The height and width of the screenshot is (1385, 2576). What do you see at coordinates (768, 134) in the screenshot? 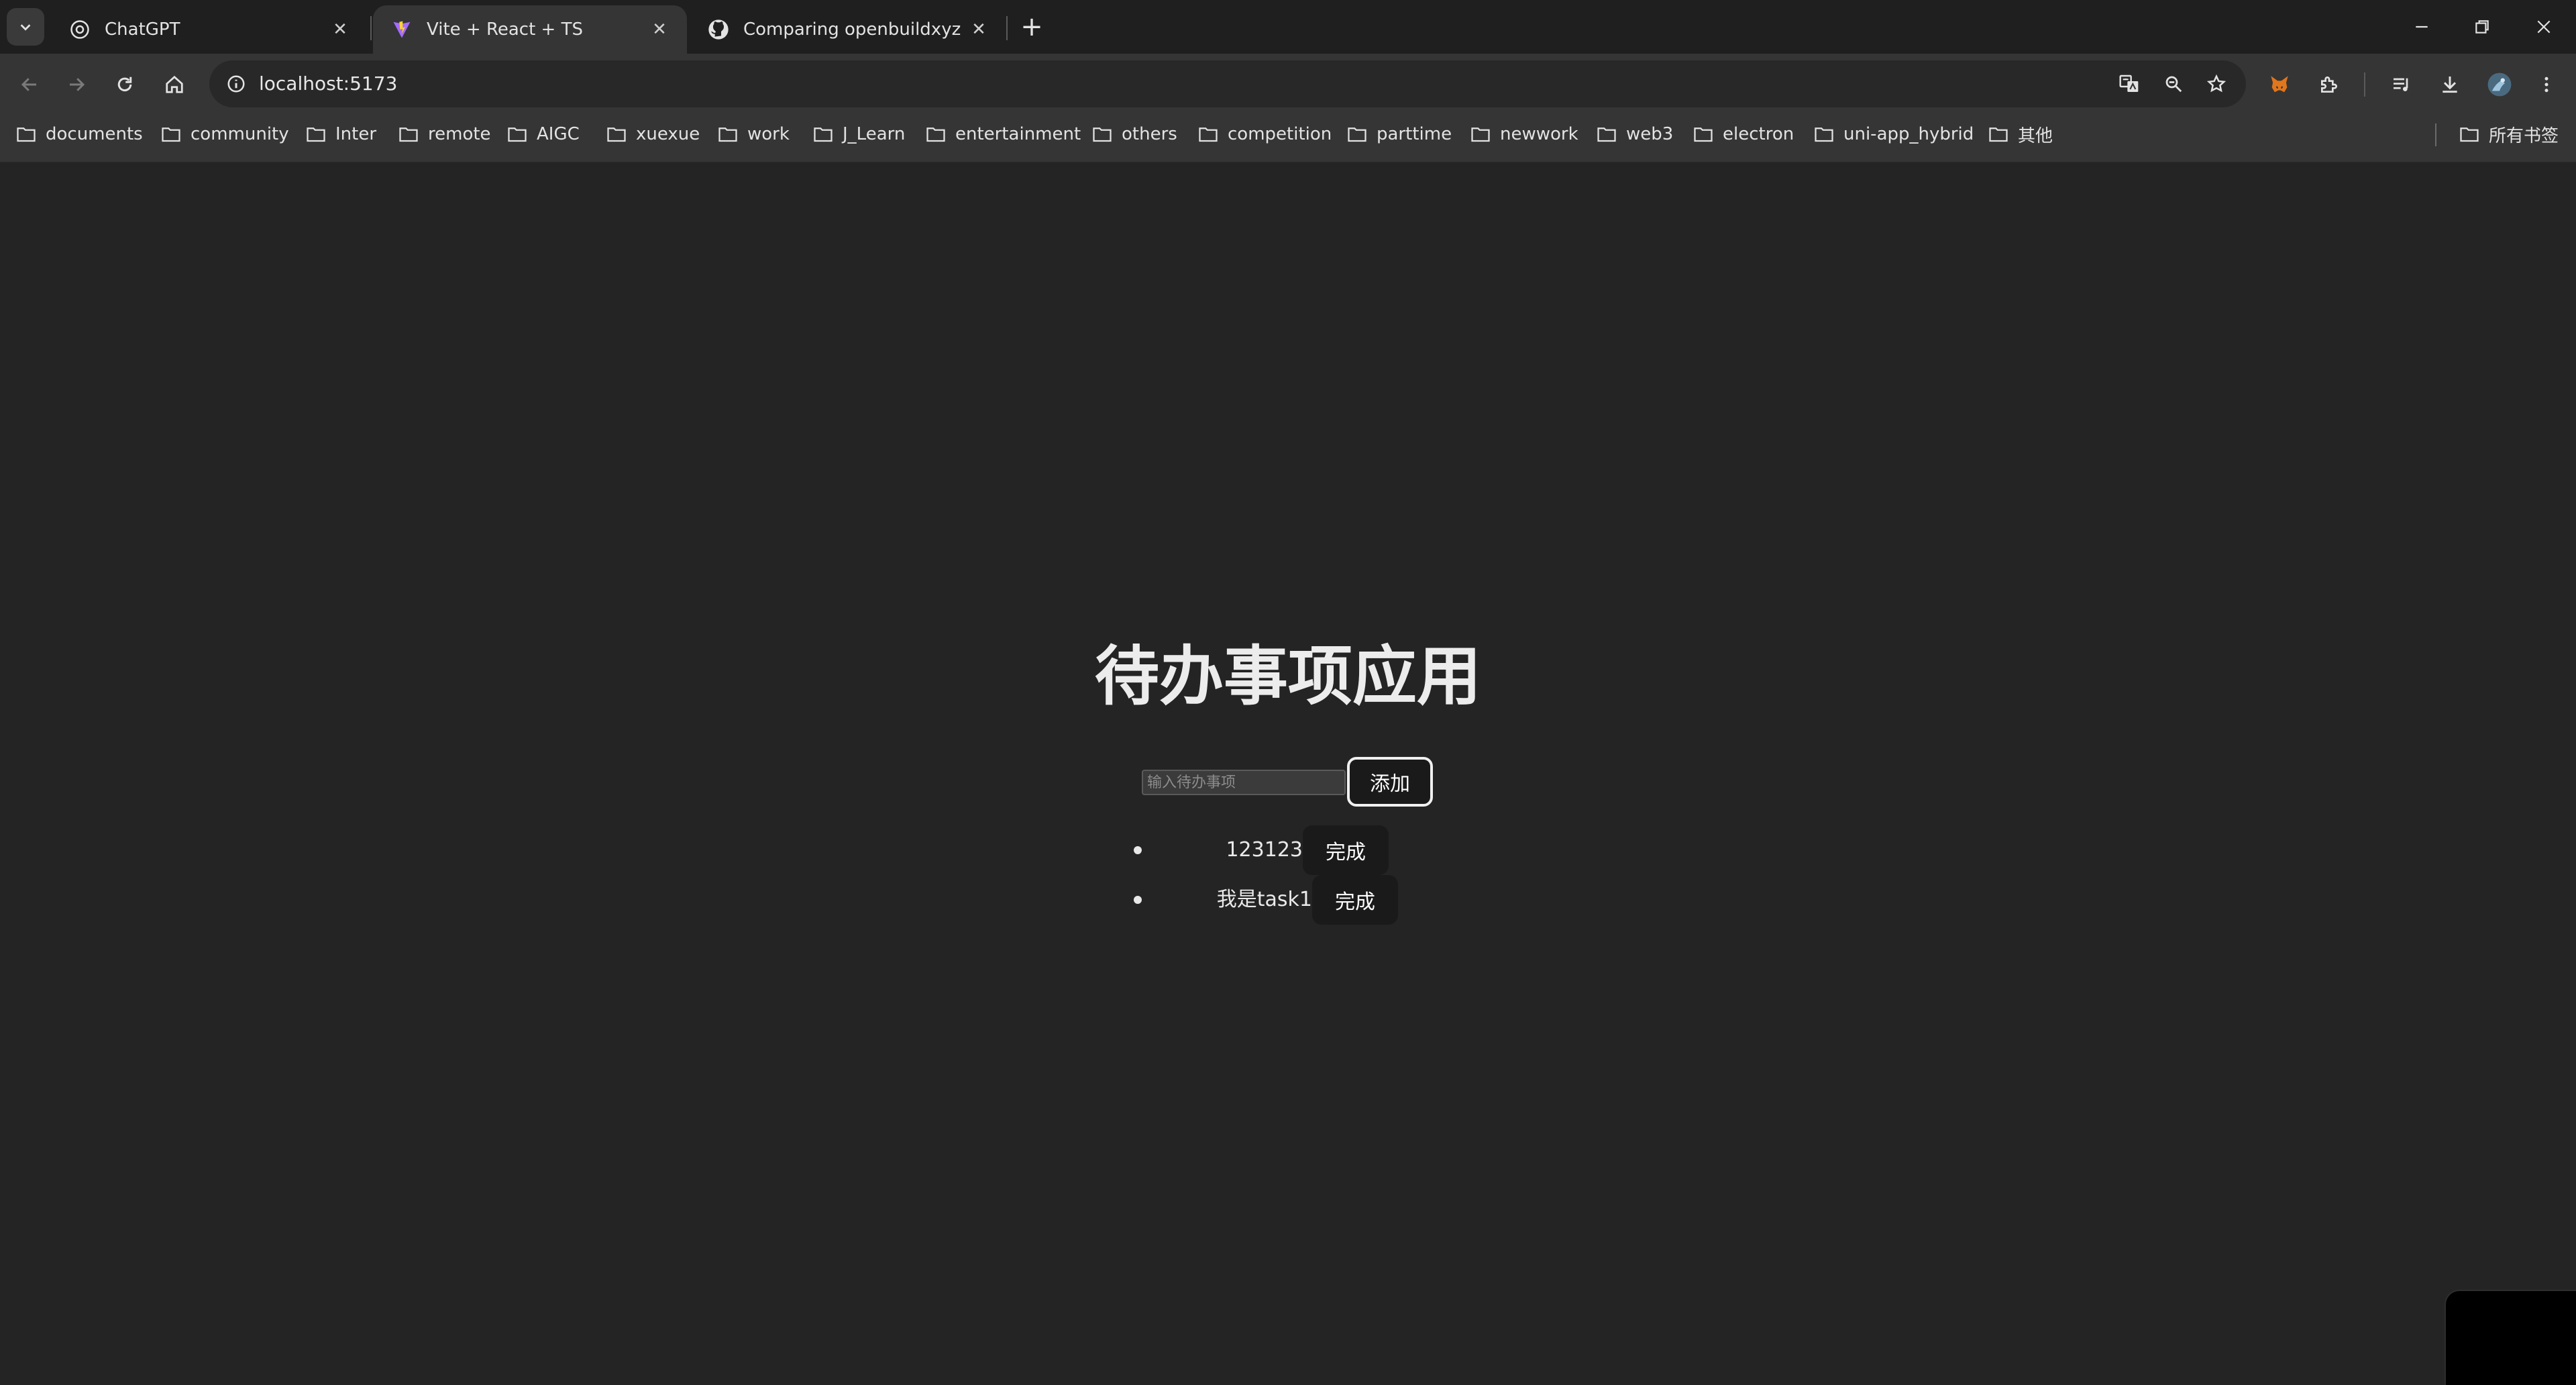
I see `bookmark-label: work` at bounding box center [768, 134].